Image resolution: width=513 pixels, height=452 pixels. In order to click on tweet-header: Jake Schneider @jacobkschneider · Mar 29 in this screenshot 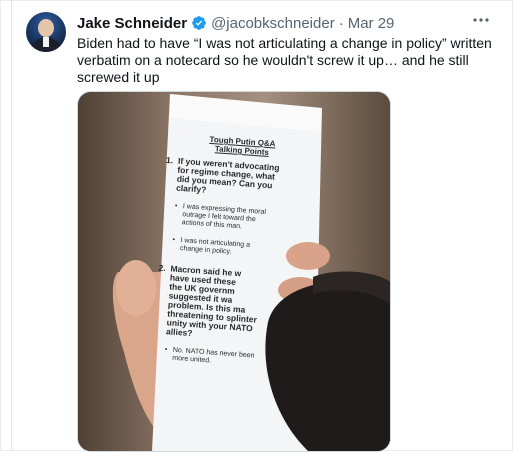, I will do `click(235, 23)`.